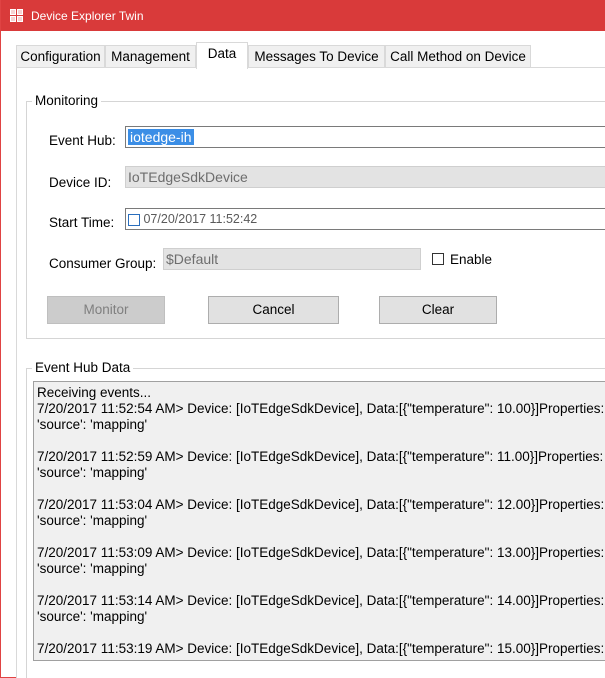 The width and height of the screenshot is (605, 678). Describe the element at coordinates (87, 15) in the screenshot. I see `window-title: Device Explorer Twin` at that location.